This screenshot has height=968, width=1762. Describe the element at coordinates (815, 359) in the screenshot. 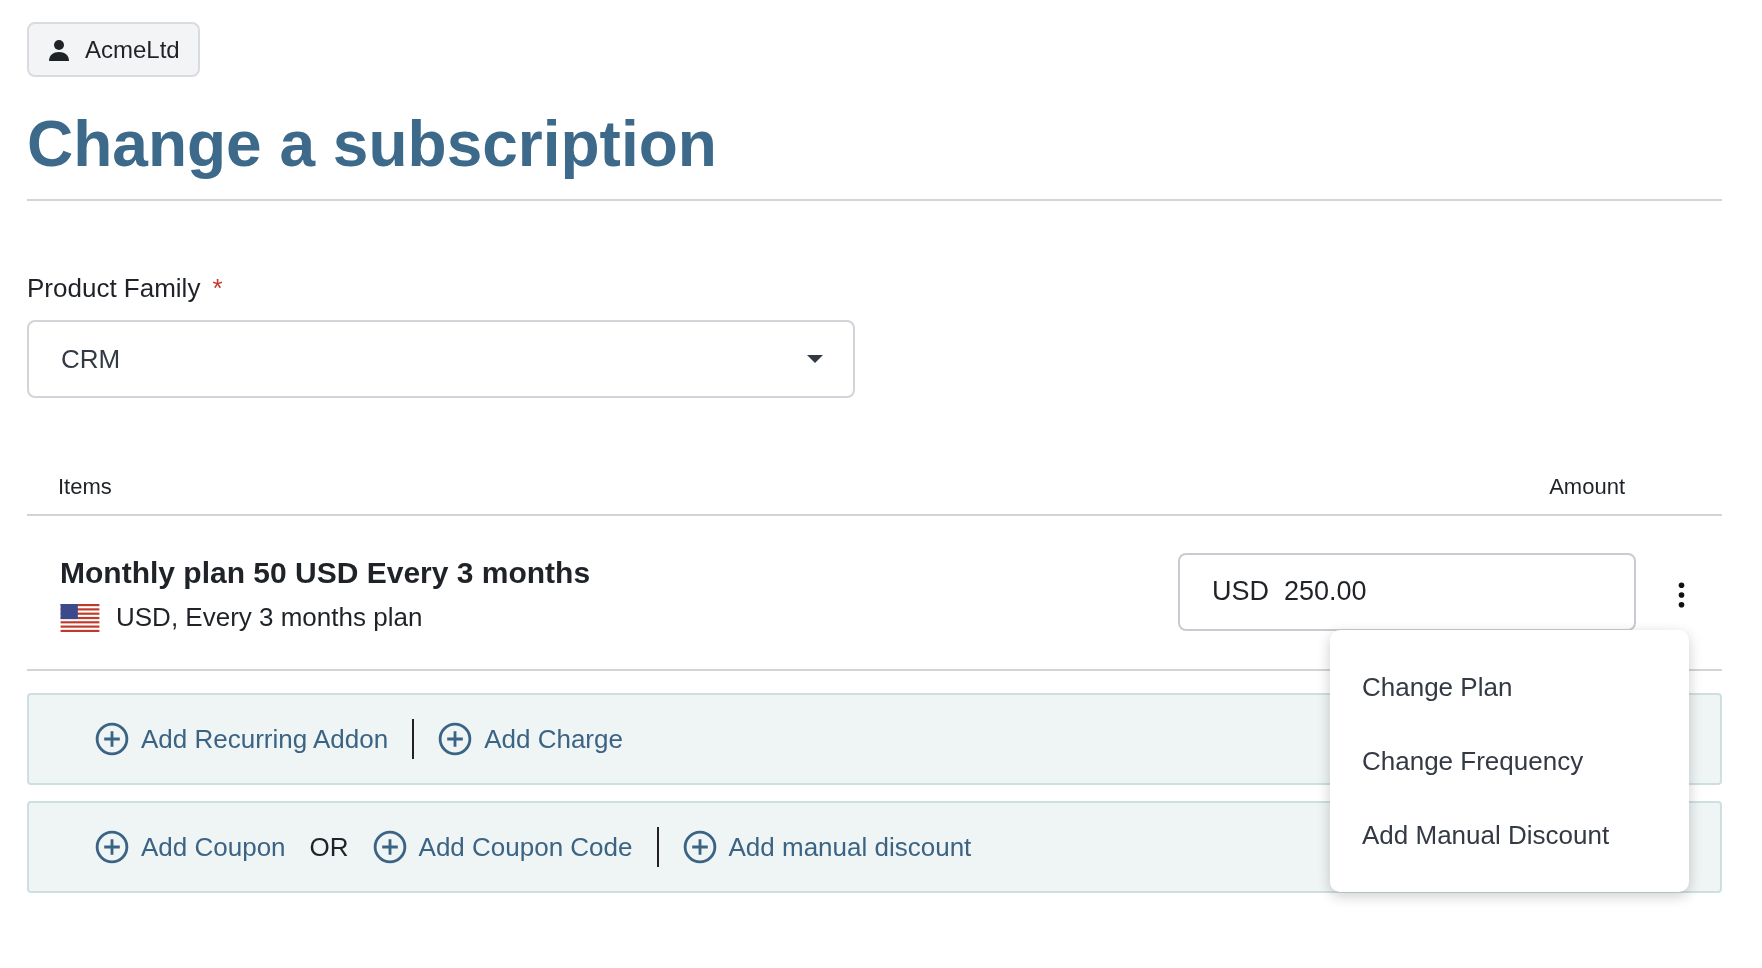

I see `caret-icon` at that location.